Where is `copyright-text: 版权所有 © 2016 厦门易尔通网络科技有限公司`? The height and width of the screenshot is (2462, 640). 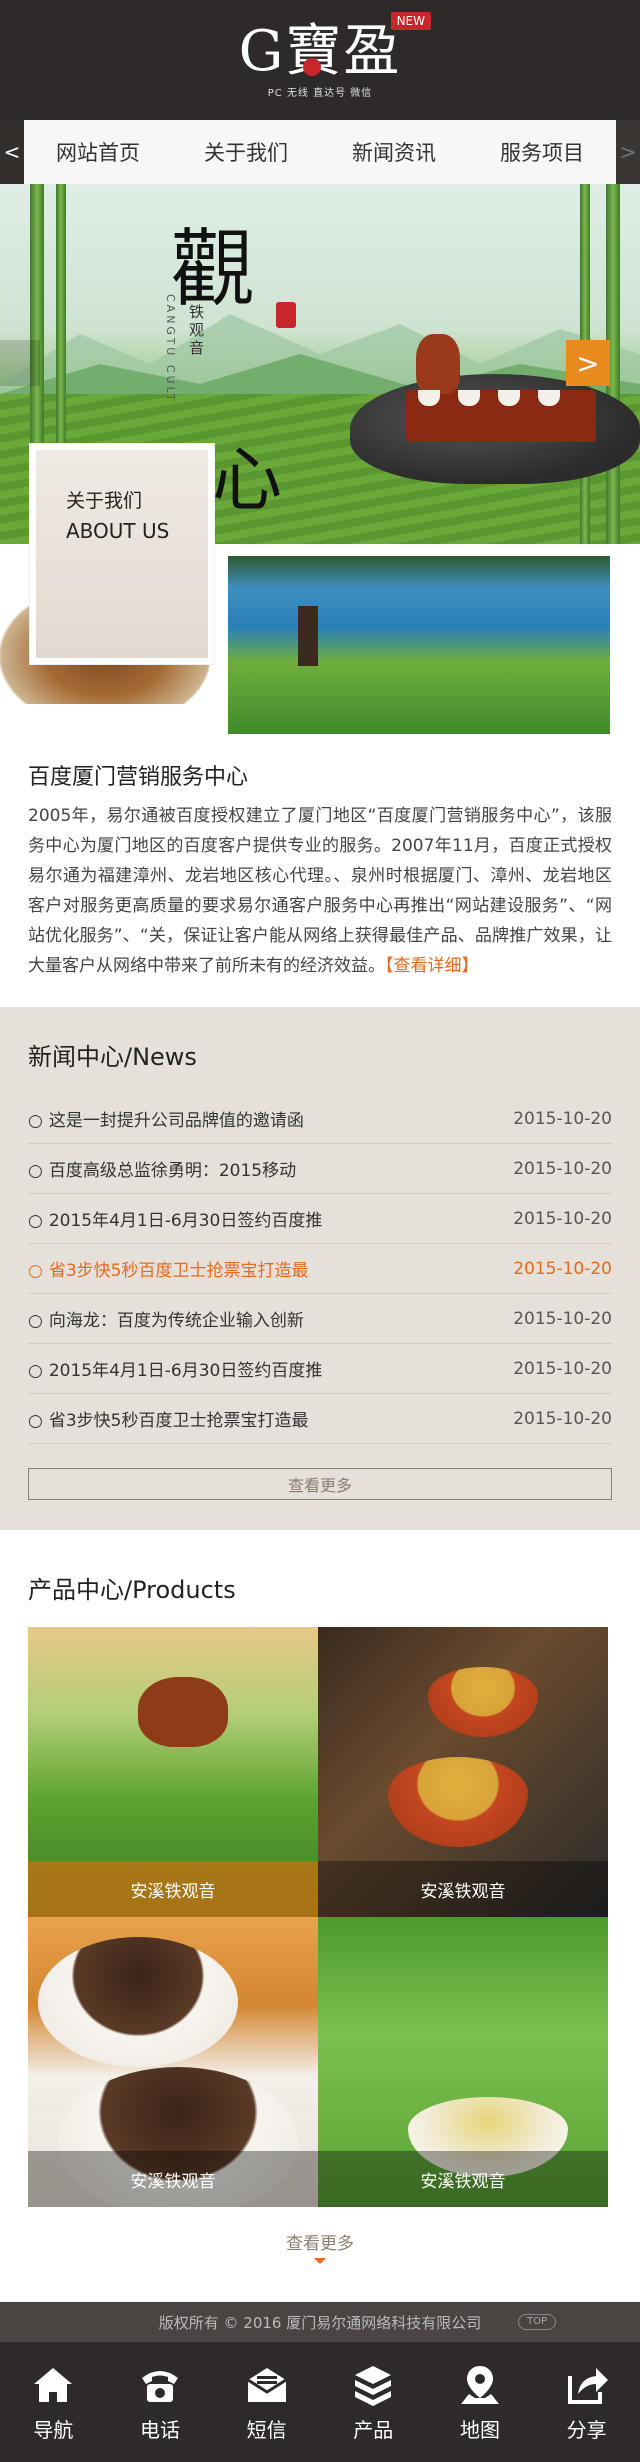
copyright-text: 版权所有 © 2016 厦门易尔通网络科技有限公司 is located at coordinates (320, 2322).